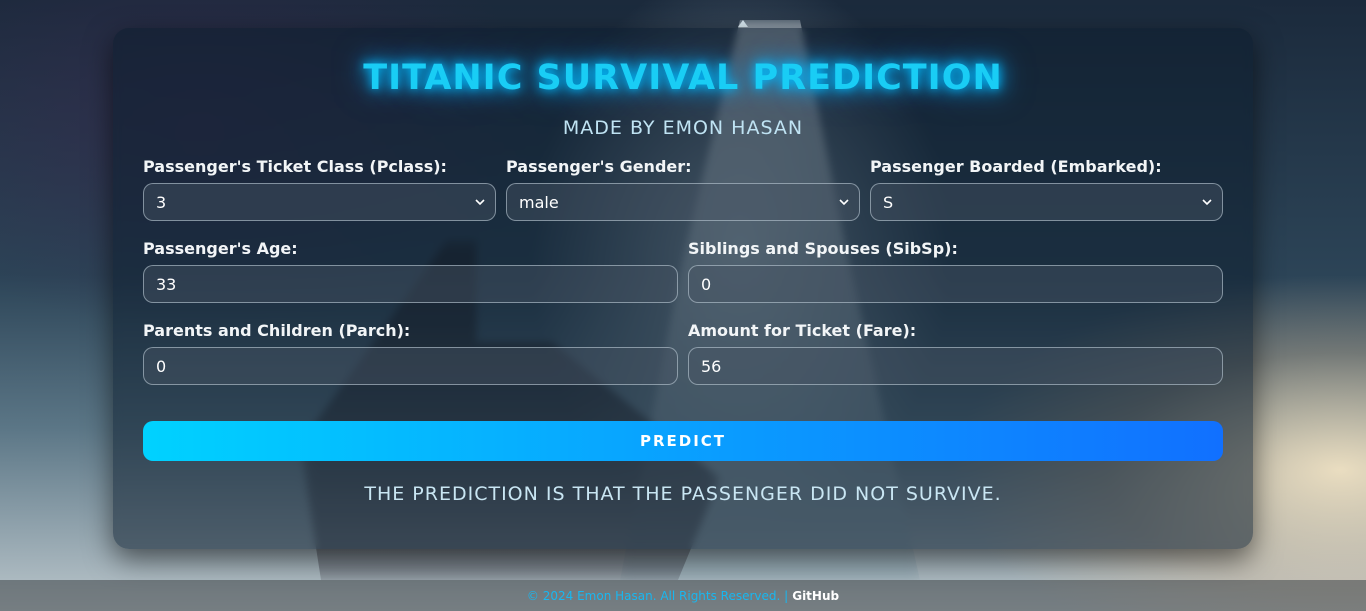 The height and width of the screenshot is (611, 1366). I want to click on gender-value: male, so click(539, 202).